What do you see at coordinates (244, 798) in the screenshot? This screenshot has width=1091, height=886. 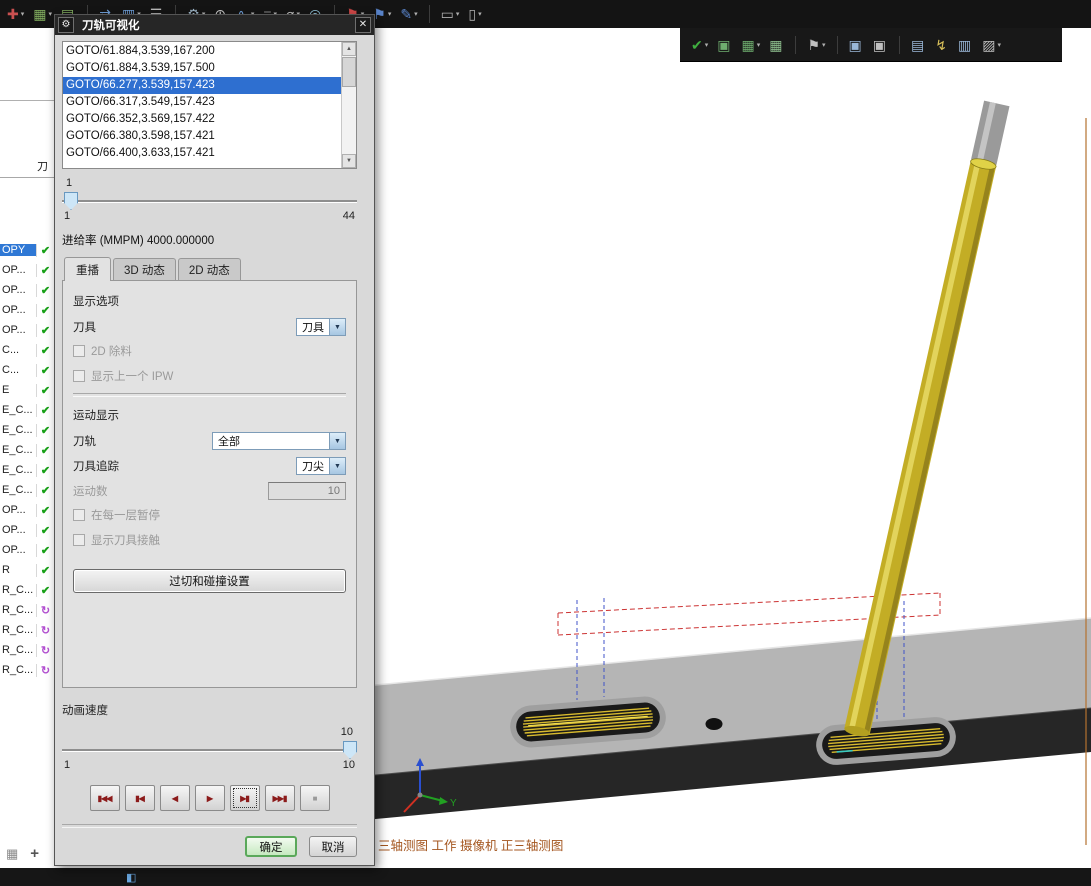 I see `playback-button: ▶▮` at bounding box center [244, 798].